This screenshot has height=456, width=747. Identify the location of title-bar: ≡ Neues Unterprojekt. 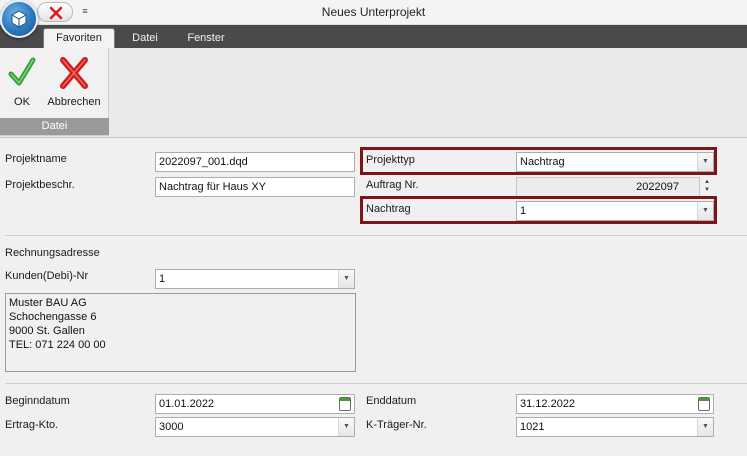
(373, 12).